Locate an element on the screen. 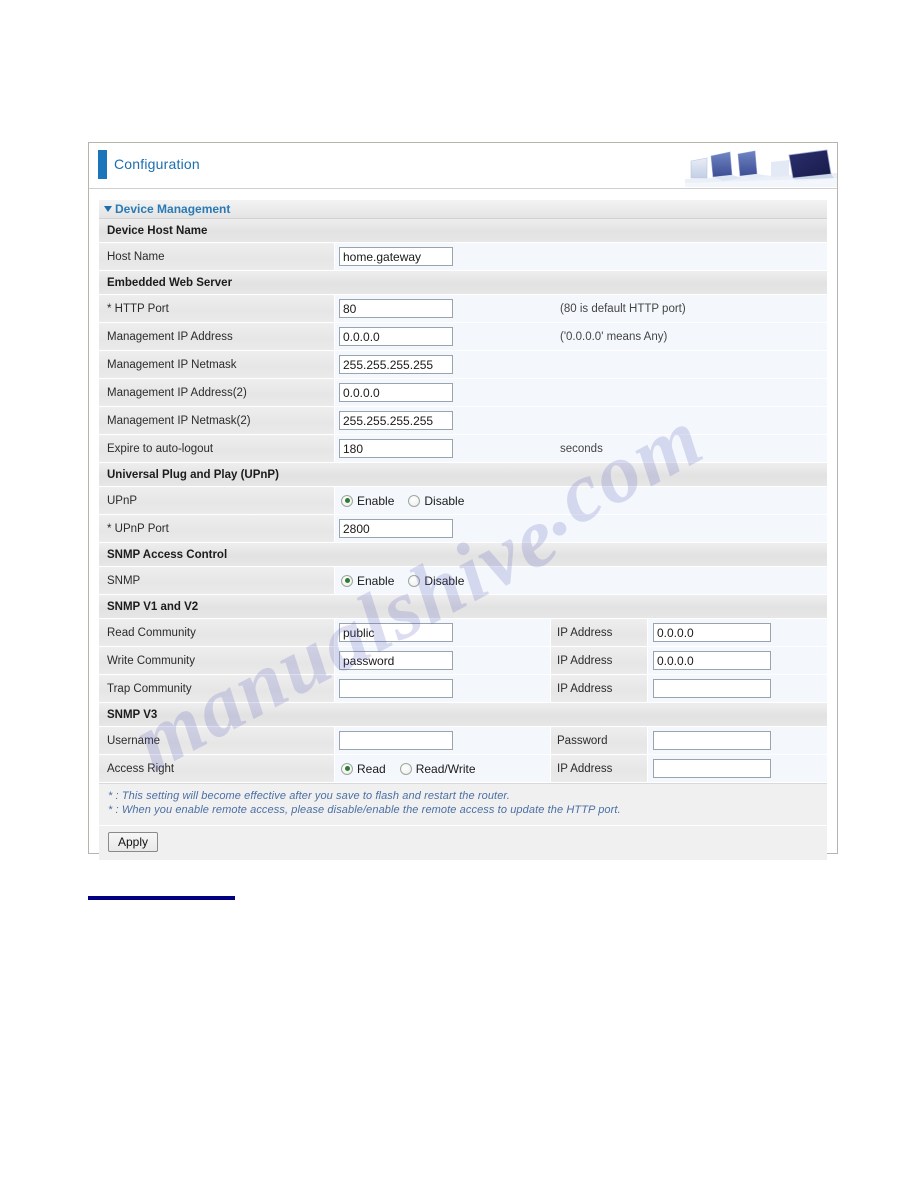  group-header-upnp: Universal Plug and Play (UPnP) is located at coordinates (463, 475).